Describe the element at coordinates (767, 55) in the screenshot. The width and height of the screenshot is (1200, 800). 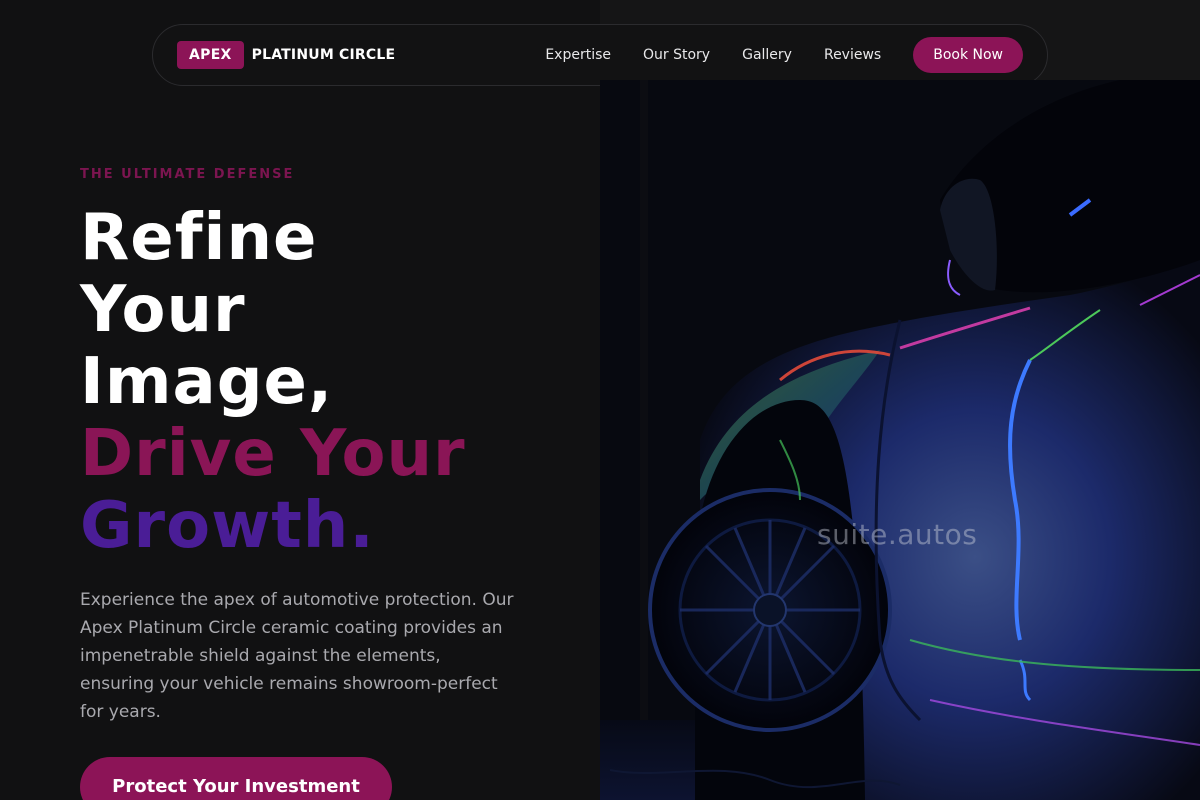
I see `nav-link-gallery: Gallery` at that location.